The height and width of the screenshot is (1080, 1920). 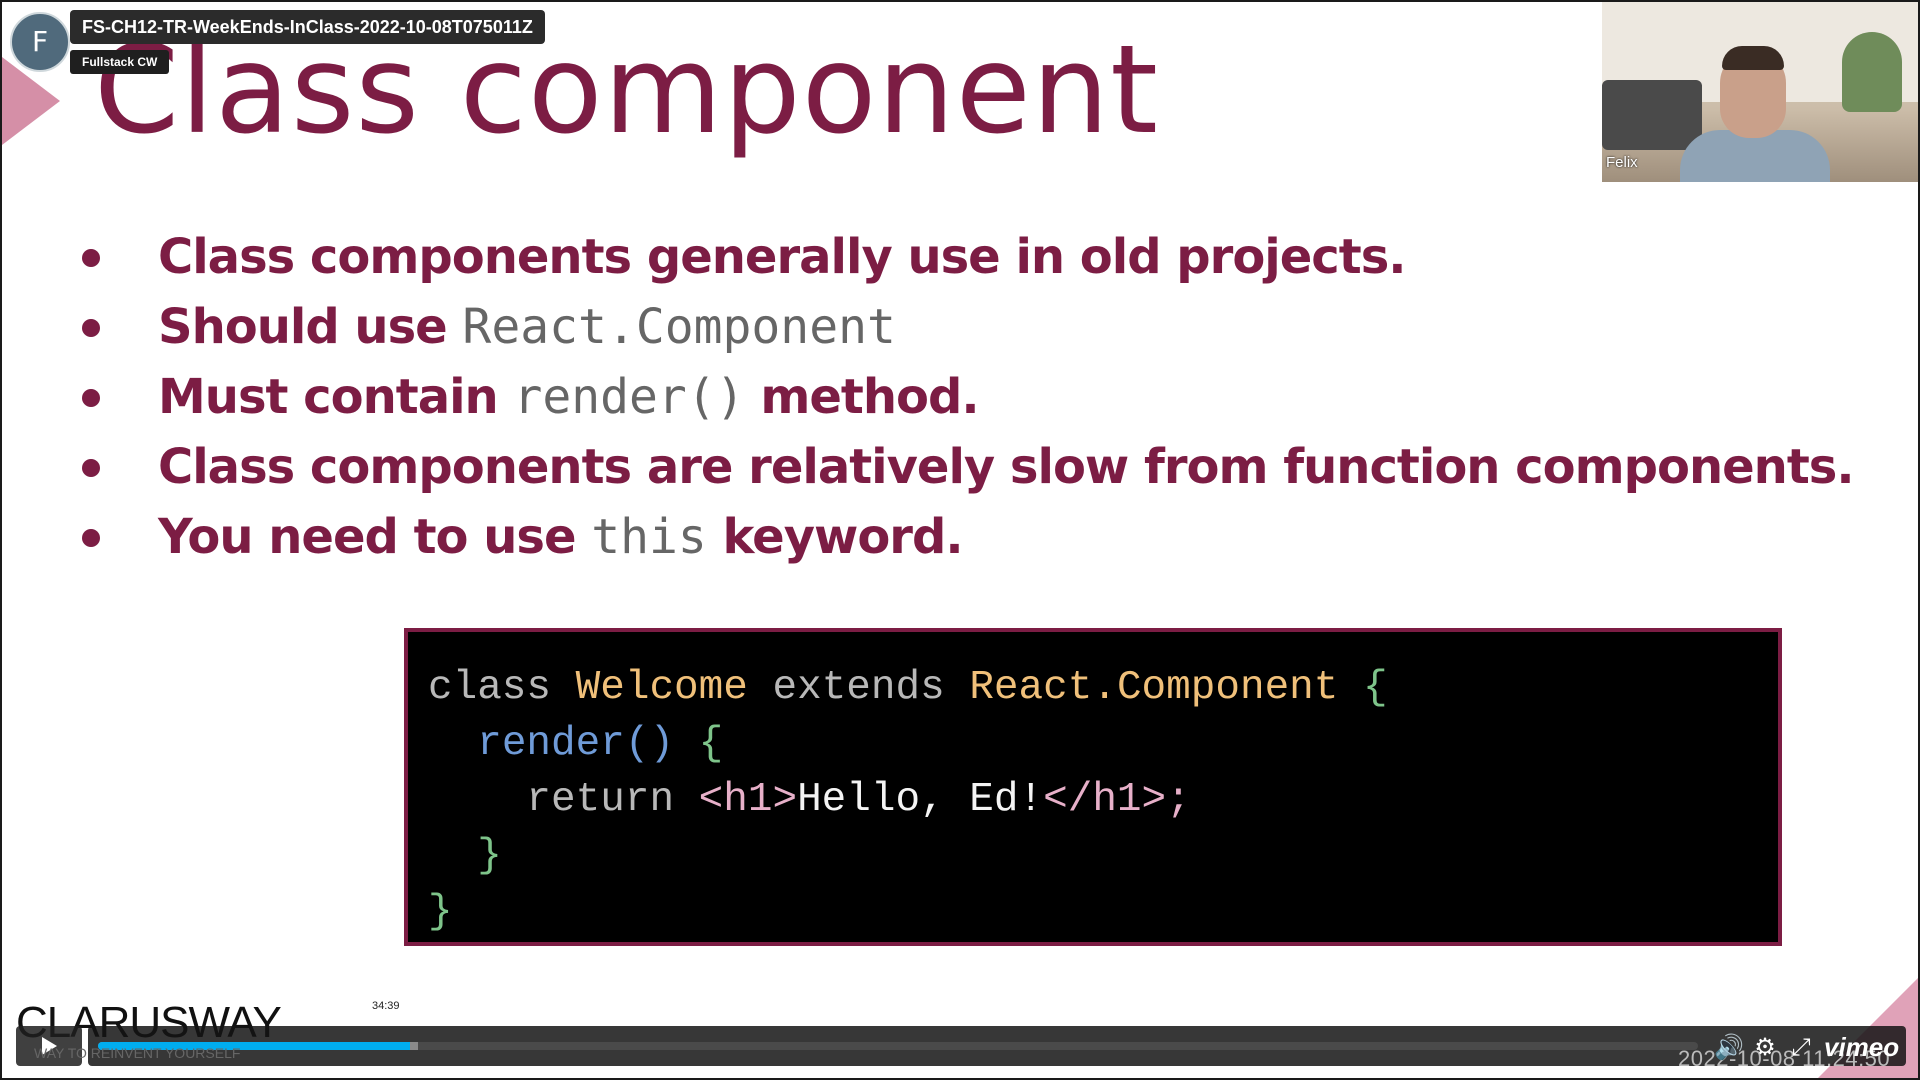 I want to click on bullet-item: Must contain render() method., so click(x=976, y=397).